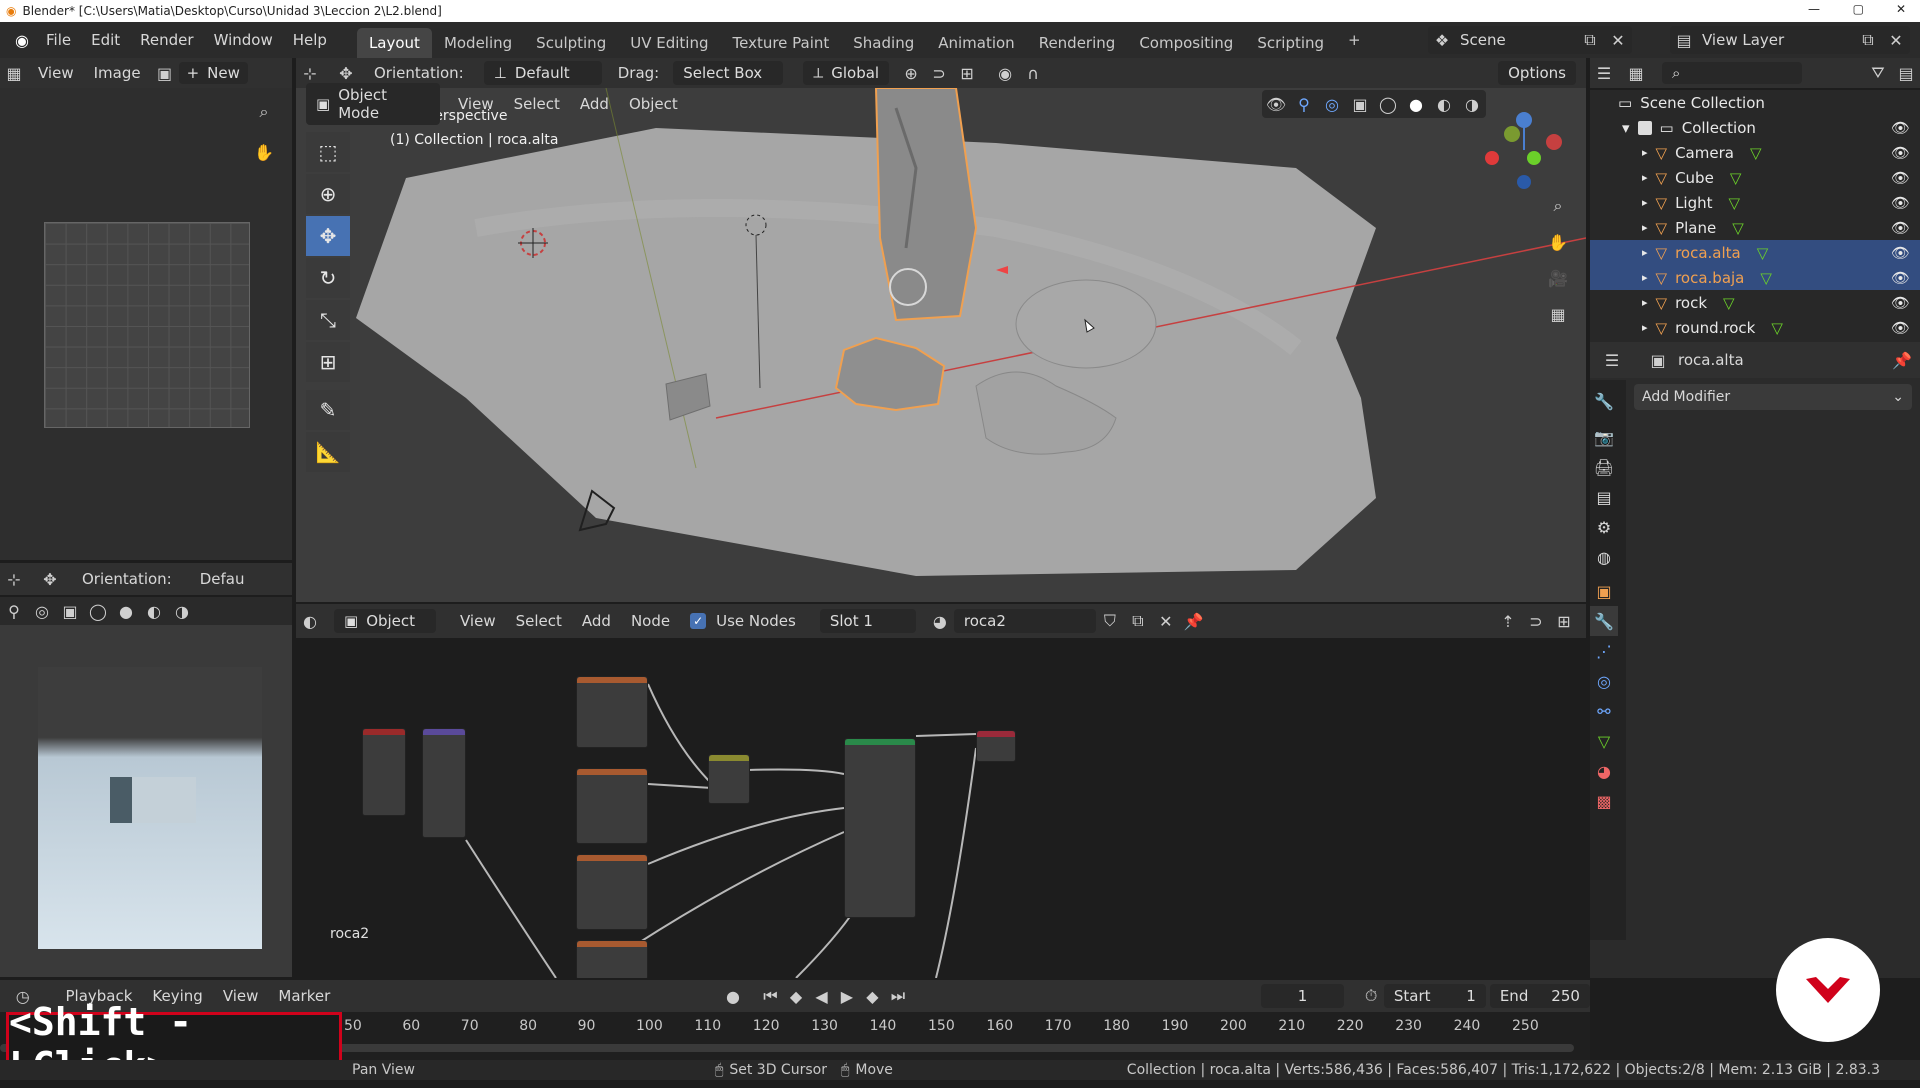 The width and height of the screenshot is (1920, 1088). What do you see at coordinates (14, 579) in the screenshot?
I see `transform-gizmo-icon: ⊹` at bounding box center [14, 579].